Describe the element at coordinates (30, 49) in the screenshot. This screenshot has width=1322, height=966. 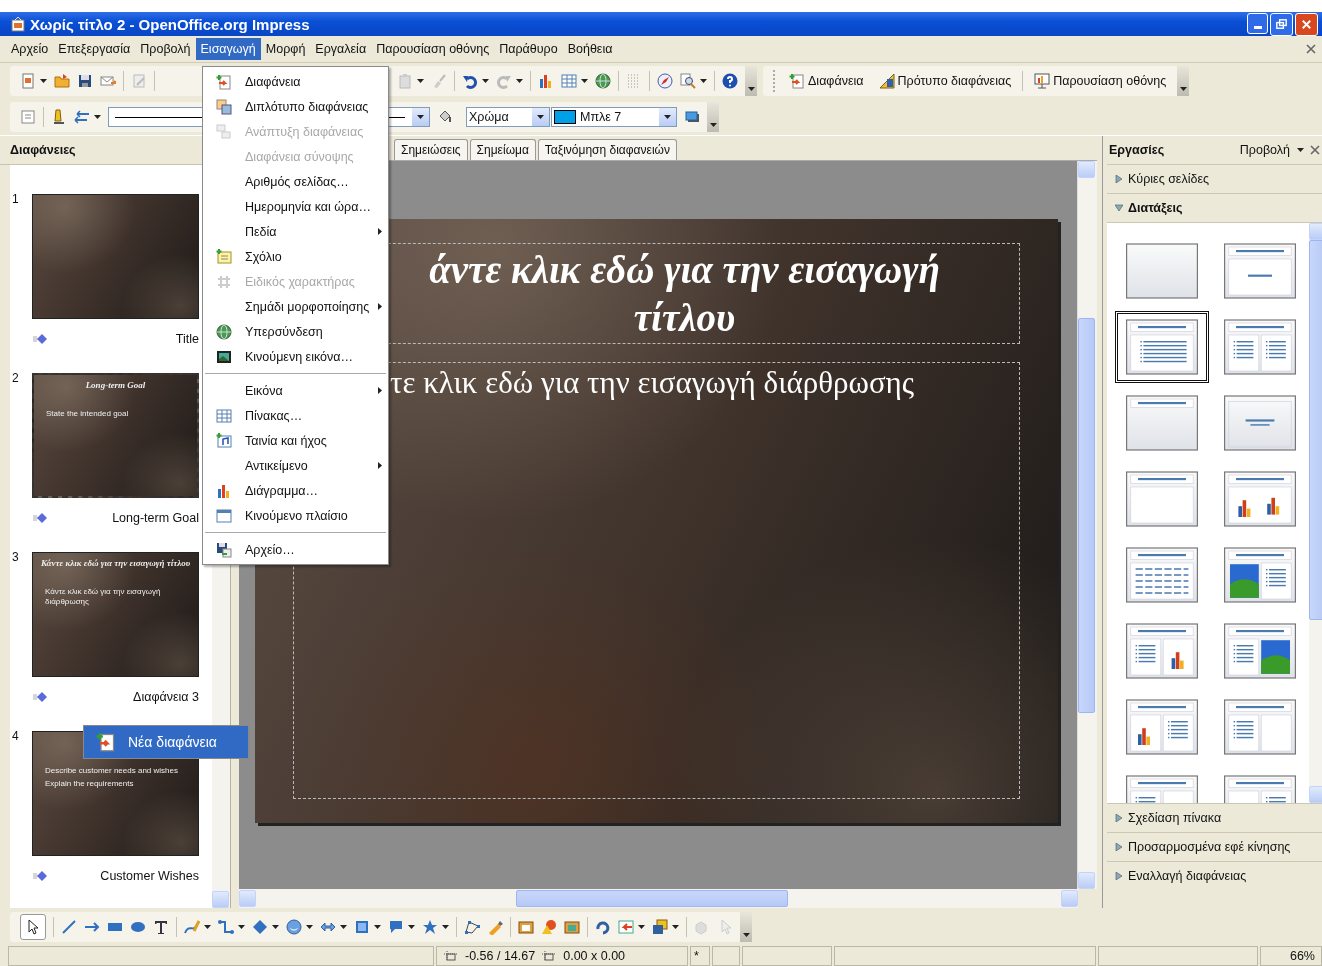
I see `menu-item: Αρχείο` at that location.